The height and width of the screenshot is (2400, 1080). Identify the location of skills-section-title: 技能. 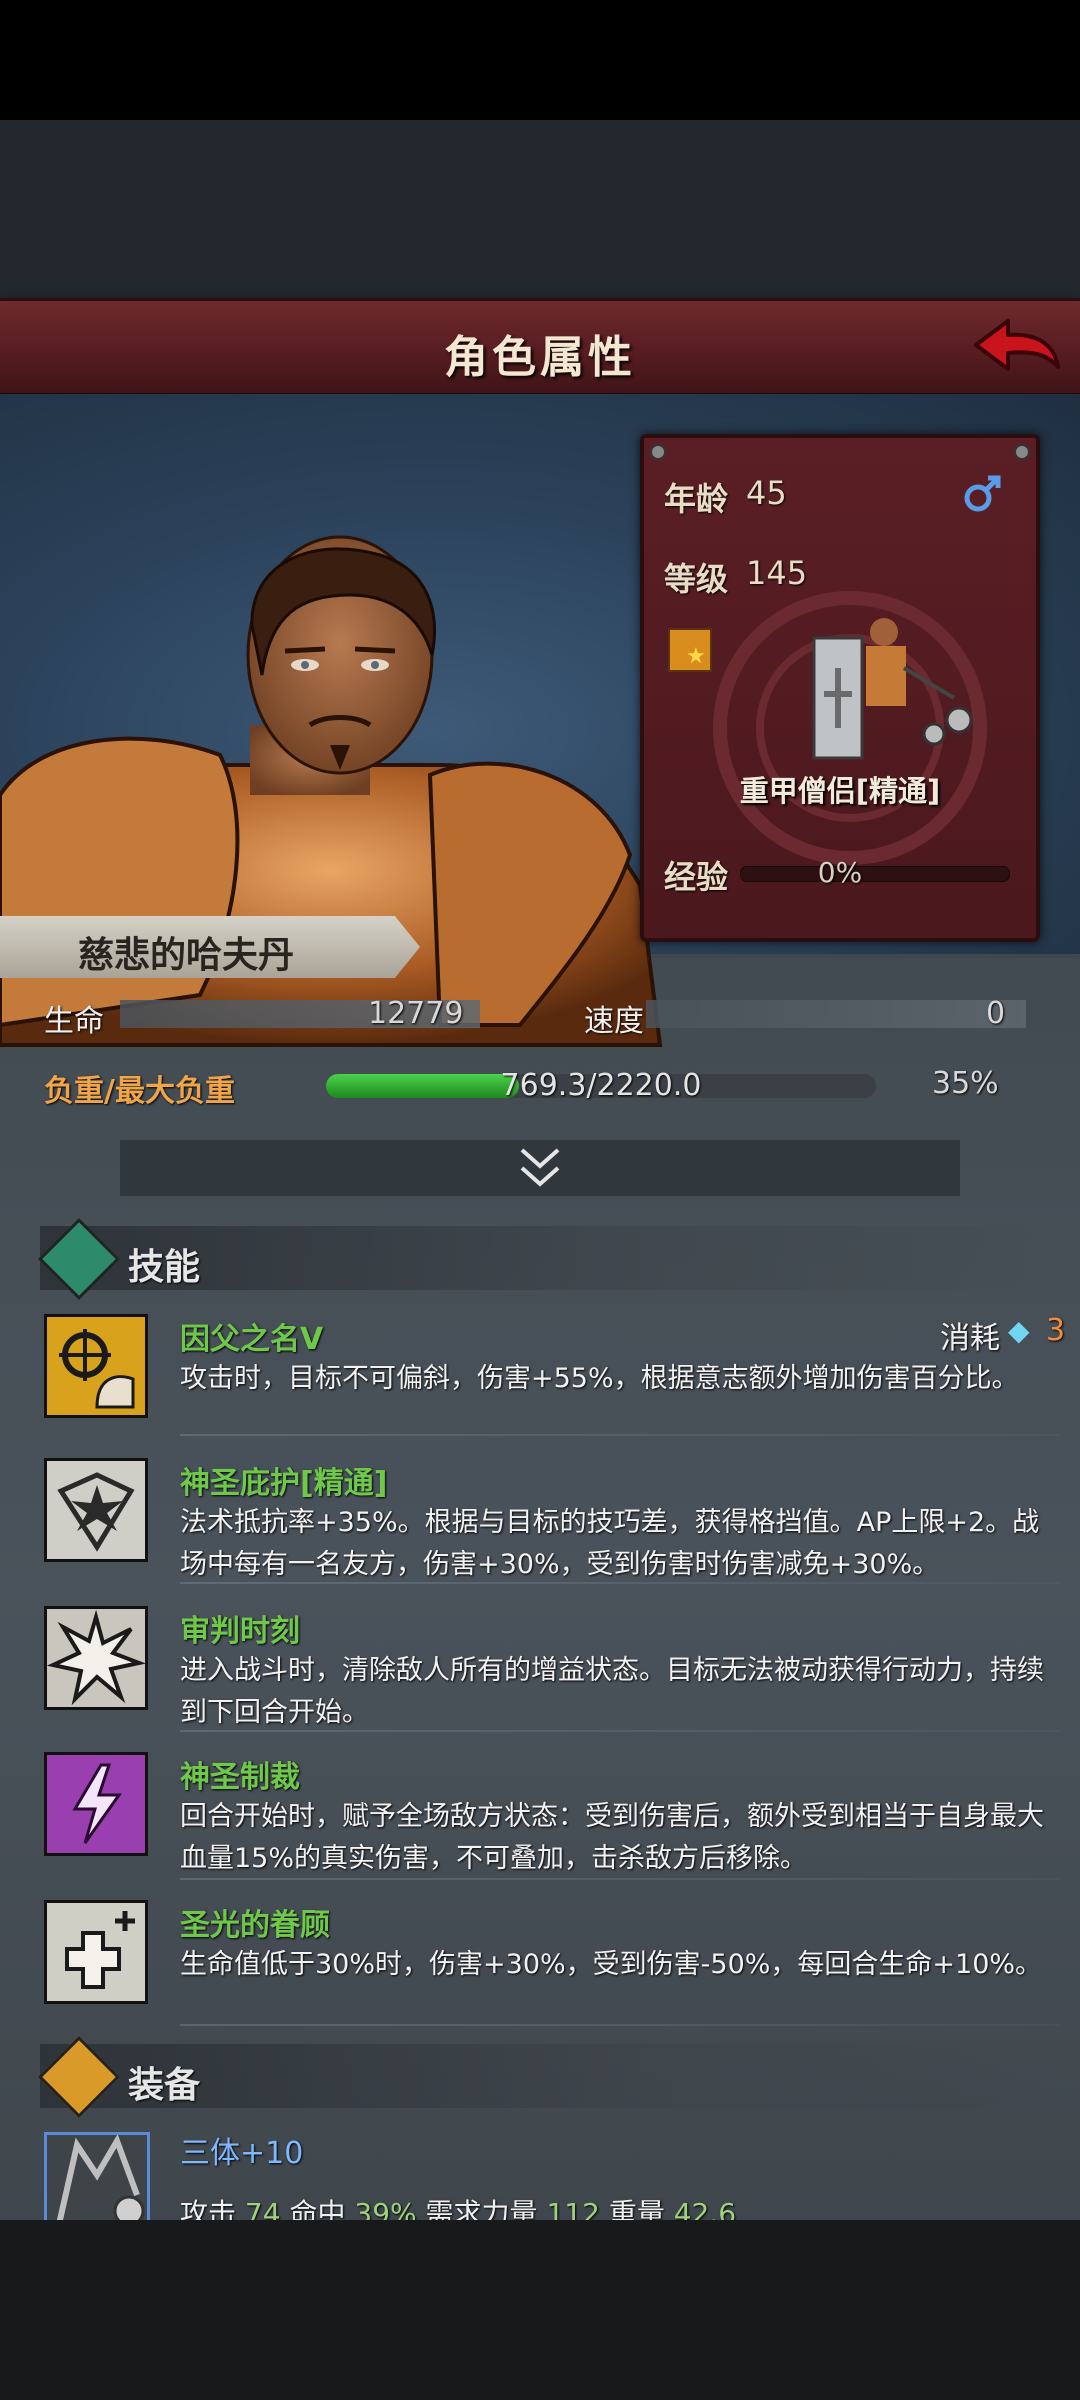
(164, 1267).